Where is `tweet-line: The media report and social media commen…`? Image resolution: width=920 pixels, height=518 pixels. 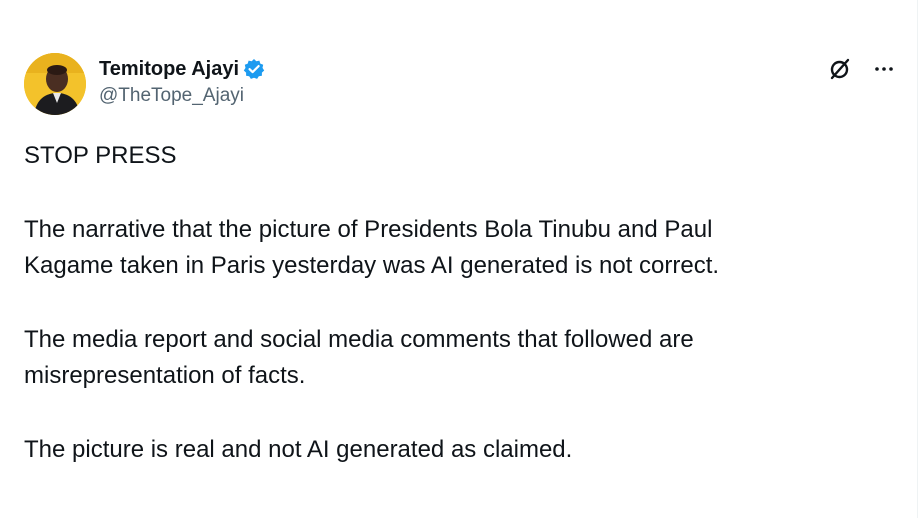
tweet-line: The media report and social media commen… is located at coordinates (359, 339).